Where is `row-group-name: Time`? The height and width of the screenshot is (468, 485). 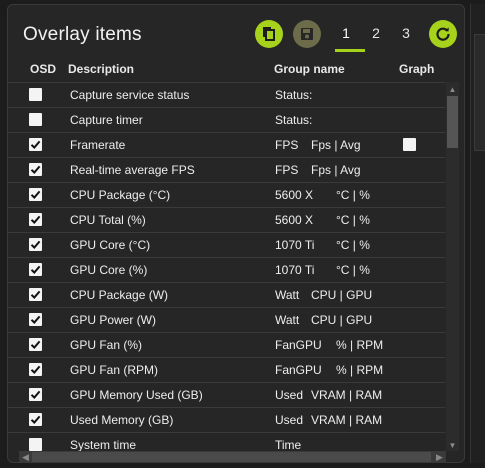
row-group-name: Time is located at coordinates (288, 445).